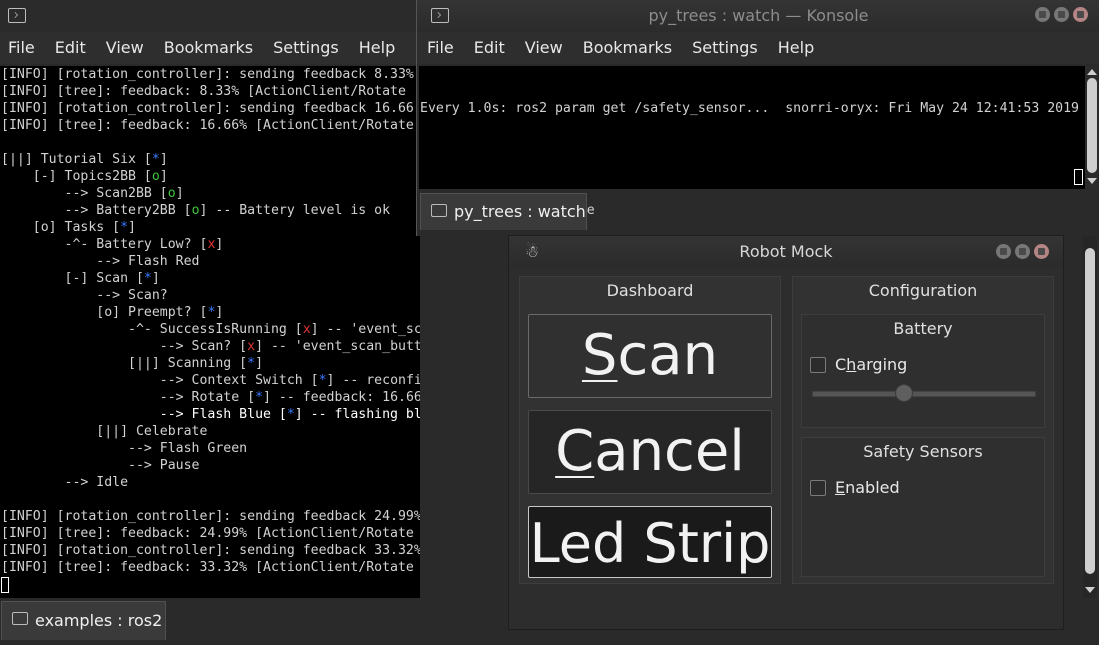 This screenshot has height=645, width=1099. Describe the element at coordinates (923, 290) in the screenshot. I see `configuration-title: Configuration` at that location.